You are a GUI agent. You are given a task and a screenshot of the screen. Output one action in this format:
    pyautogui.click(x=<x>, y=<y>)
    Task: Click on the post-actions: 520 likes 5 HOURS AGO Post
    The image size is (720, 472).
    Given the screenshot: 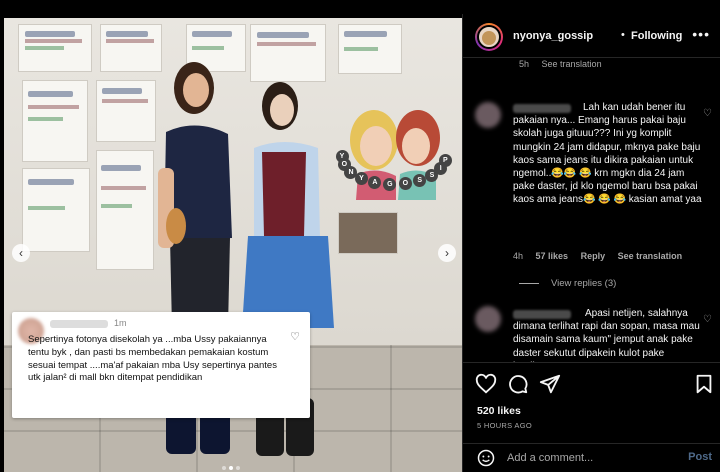 What is the action you would take?
    pyautogui.click(x=591, y=416)
    